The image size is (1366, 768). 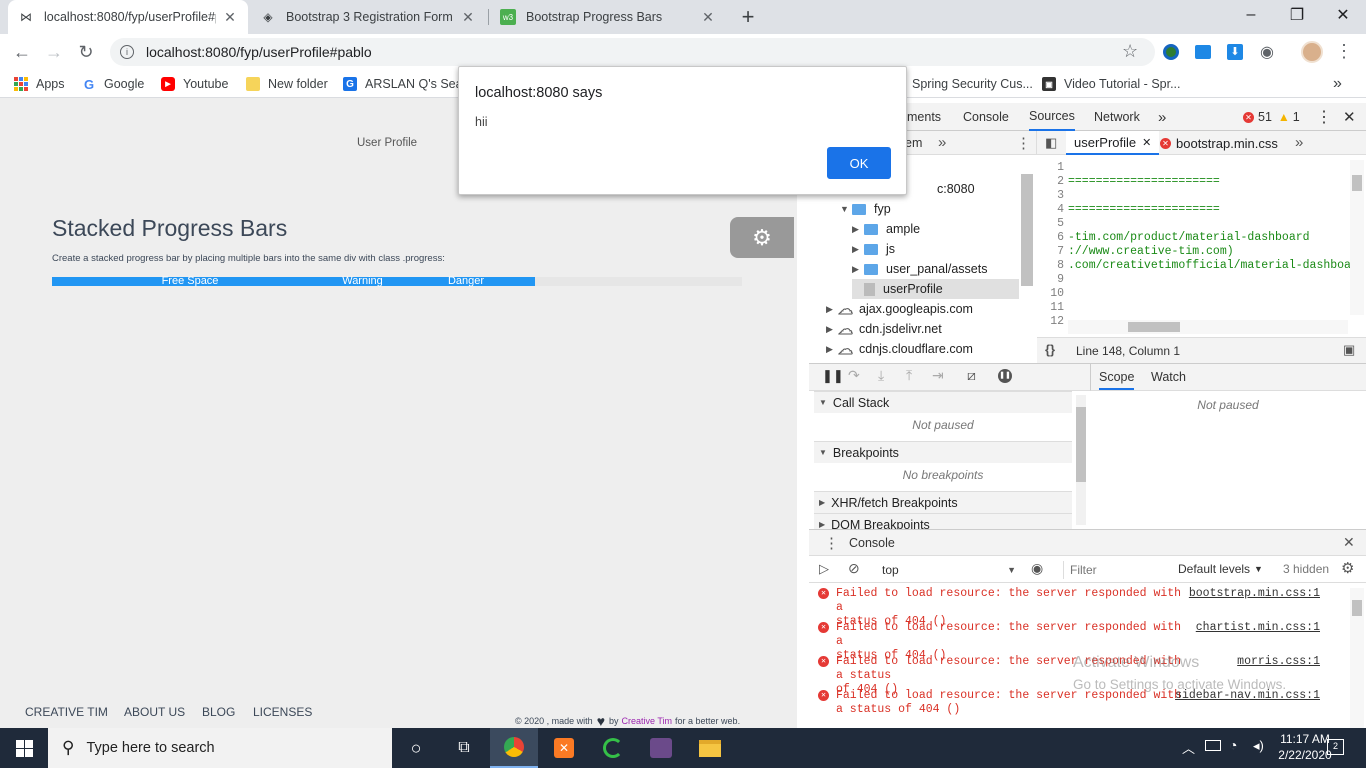 I want to click on step-icon: ⇥, so click(x=938, y=375).